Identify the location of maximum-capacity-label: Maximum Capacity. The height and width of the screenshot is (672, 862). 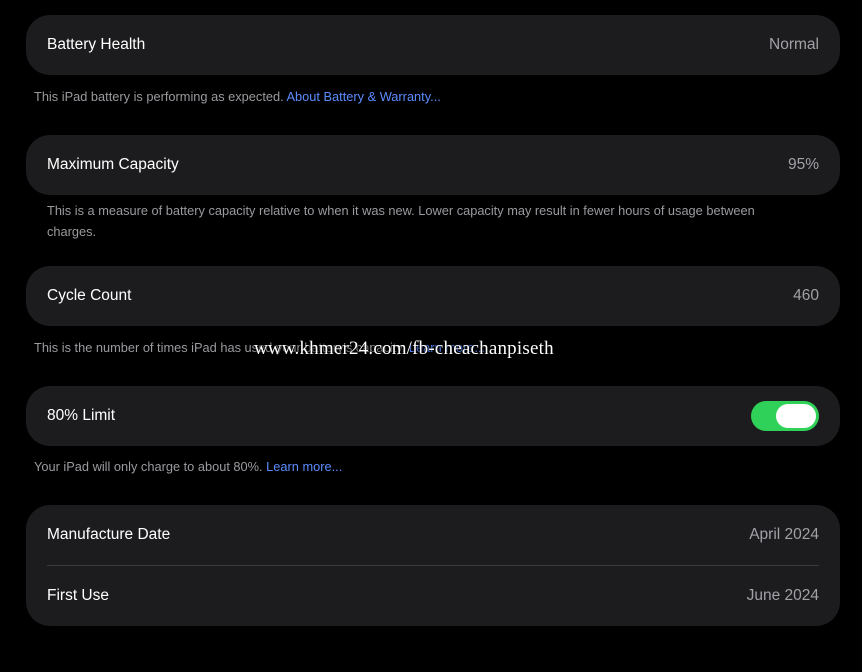
(113, 164).